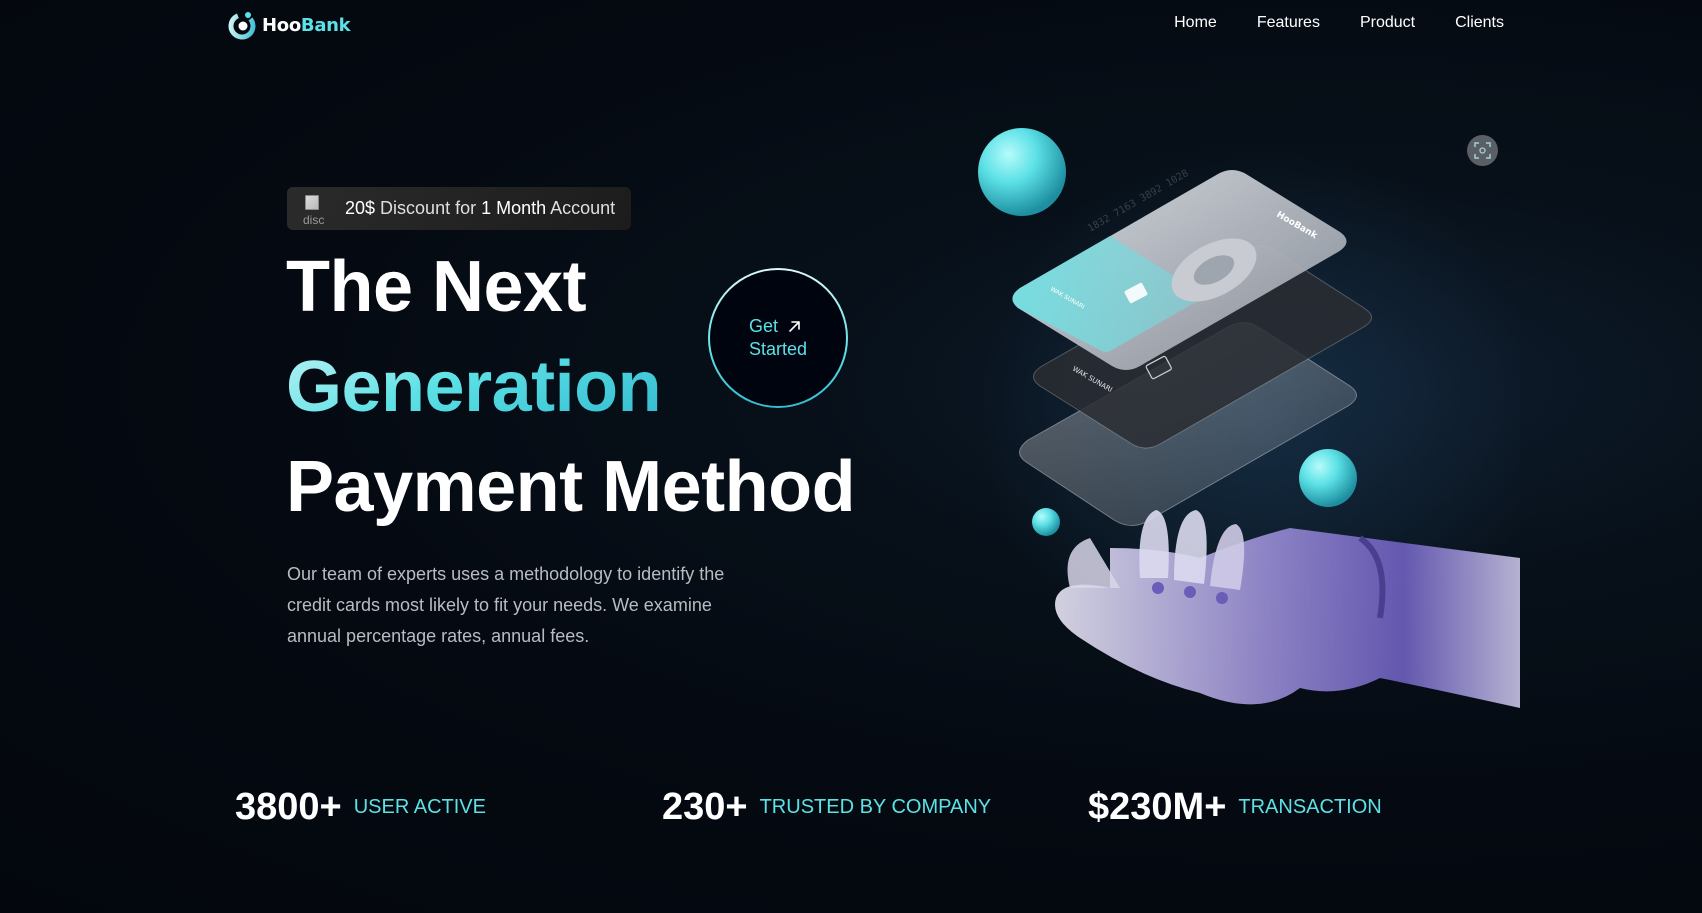 The height and width of the screenshot is (913, 1702). I want to click on headline-line-2: Generation, so click(474, 387).